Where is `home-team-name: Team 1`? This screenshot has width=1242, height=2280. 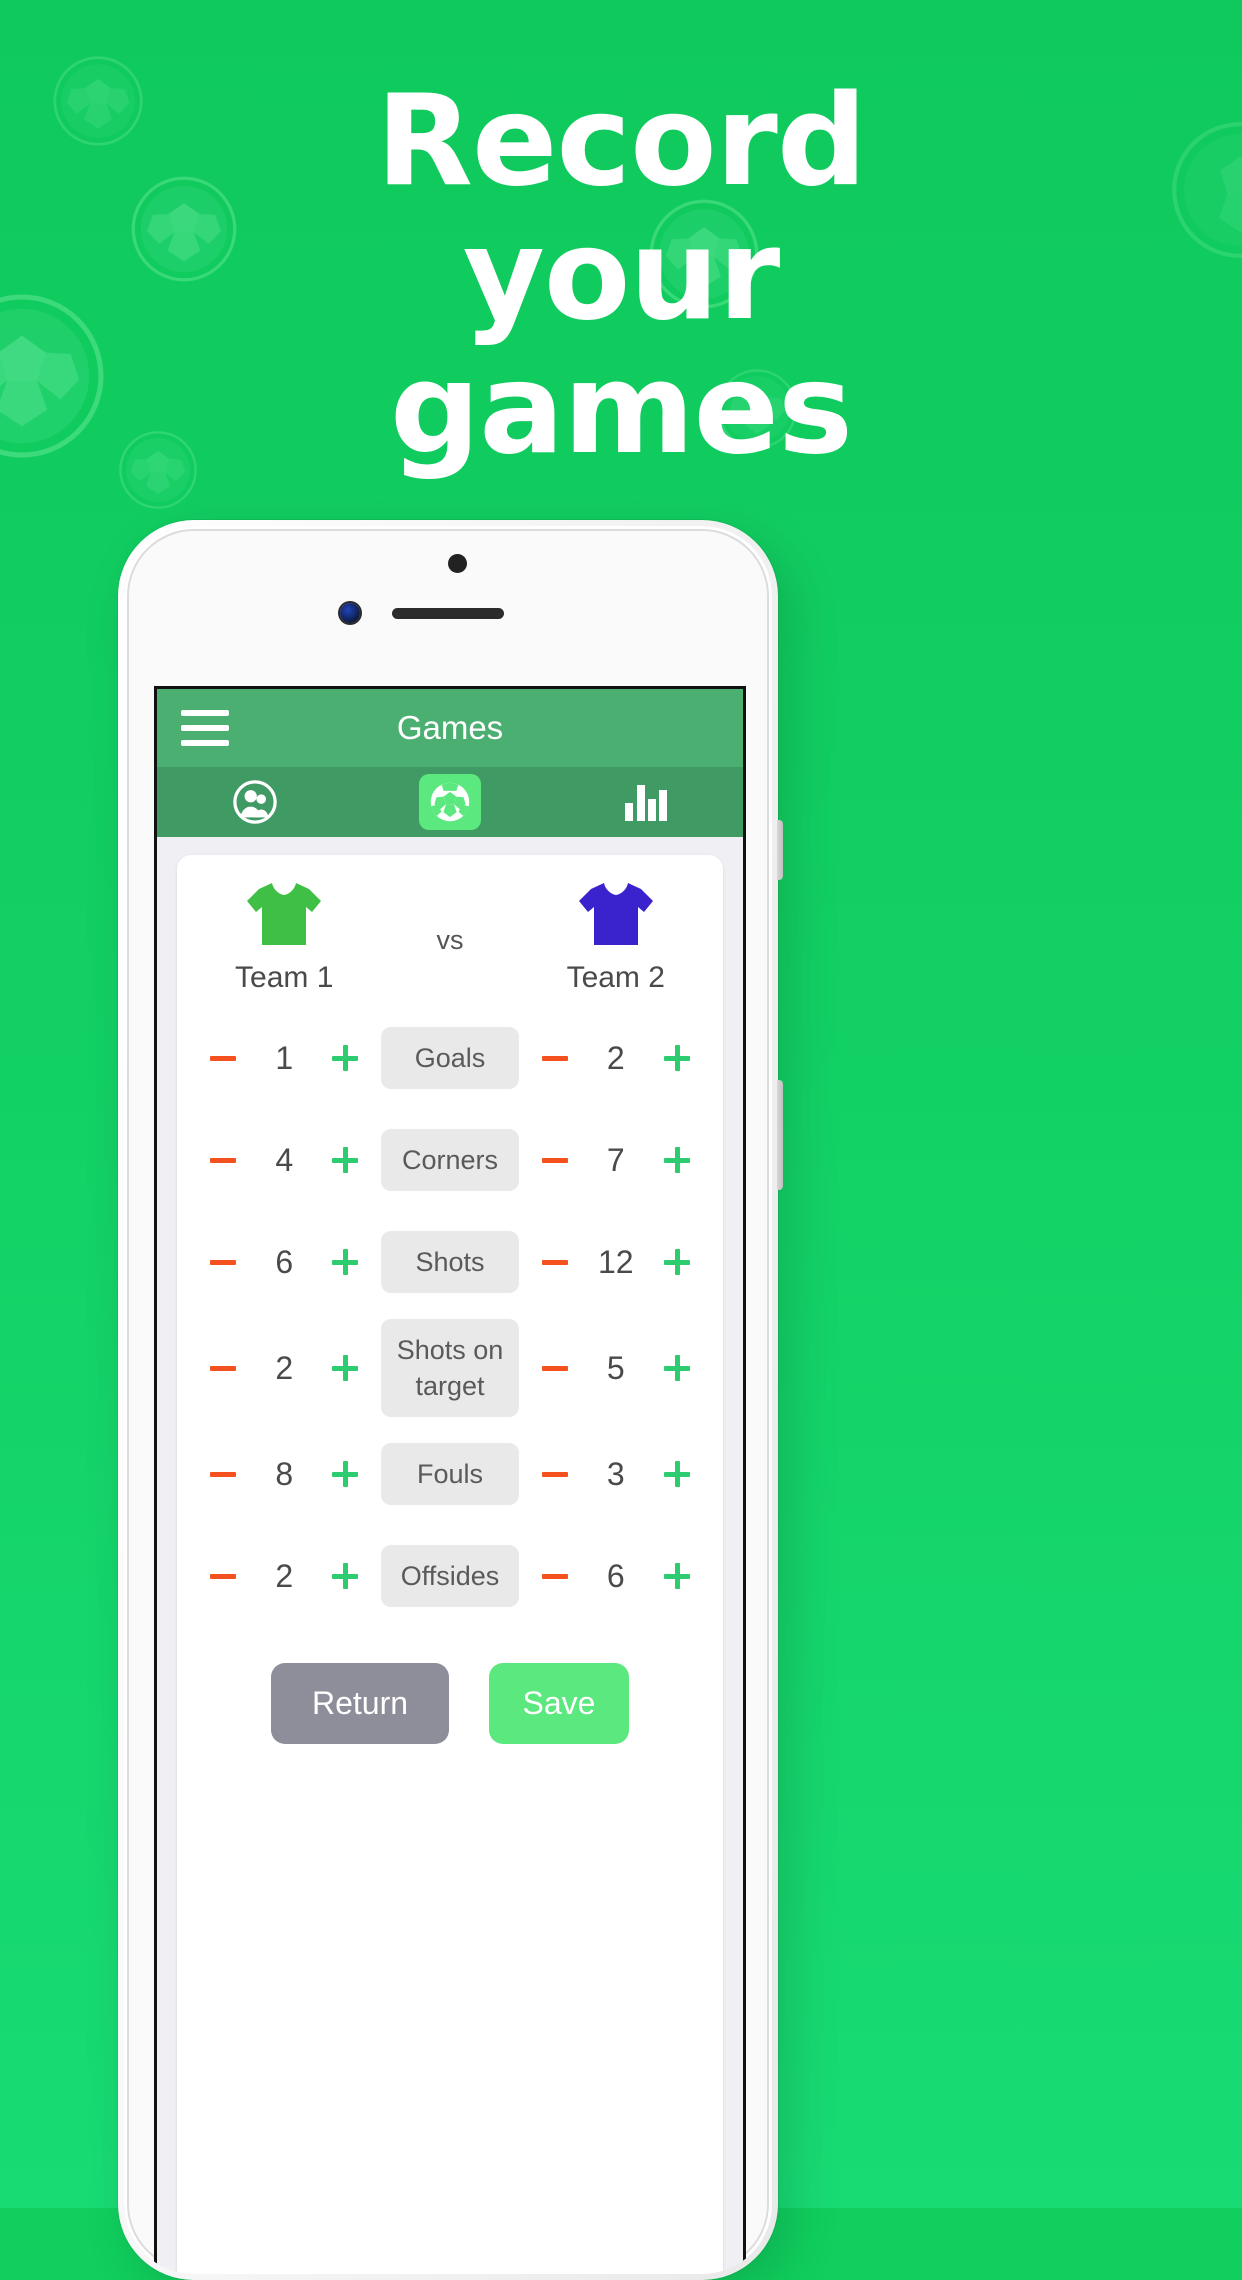 home-team-name: Team 1 is located at coordinates (284, 977).